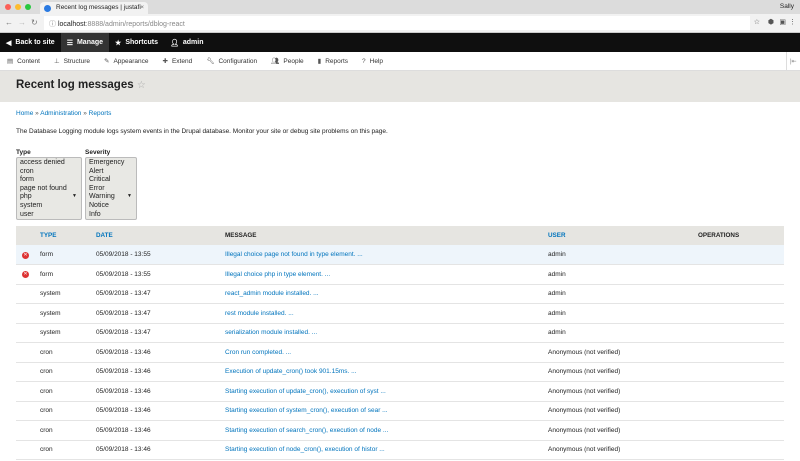 Image resolution: width=800 pixels, height=461 pixels. I want to click on brush-icon: ✎, so click(106, 61).